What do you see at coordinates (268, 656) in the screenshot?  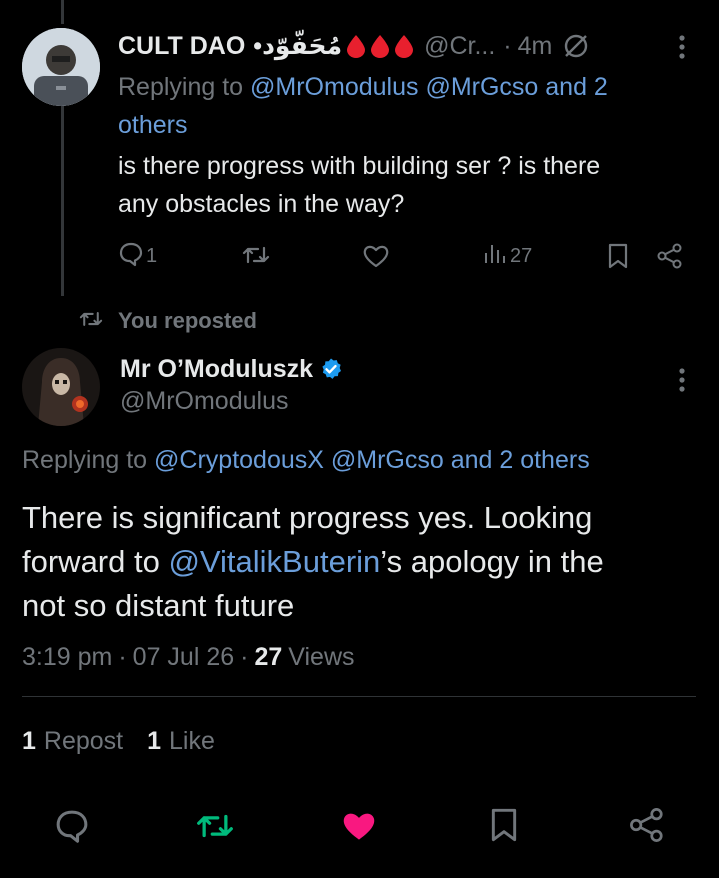 I see `main-views-count: 27` at bounding box center [268, 656].